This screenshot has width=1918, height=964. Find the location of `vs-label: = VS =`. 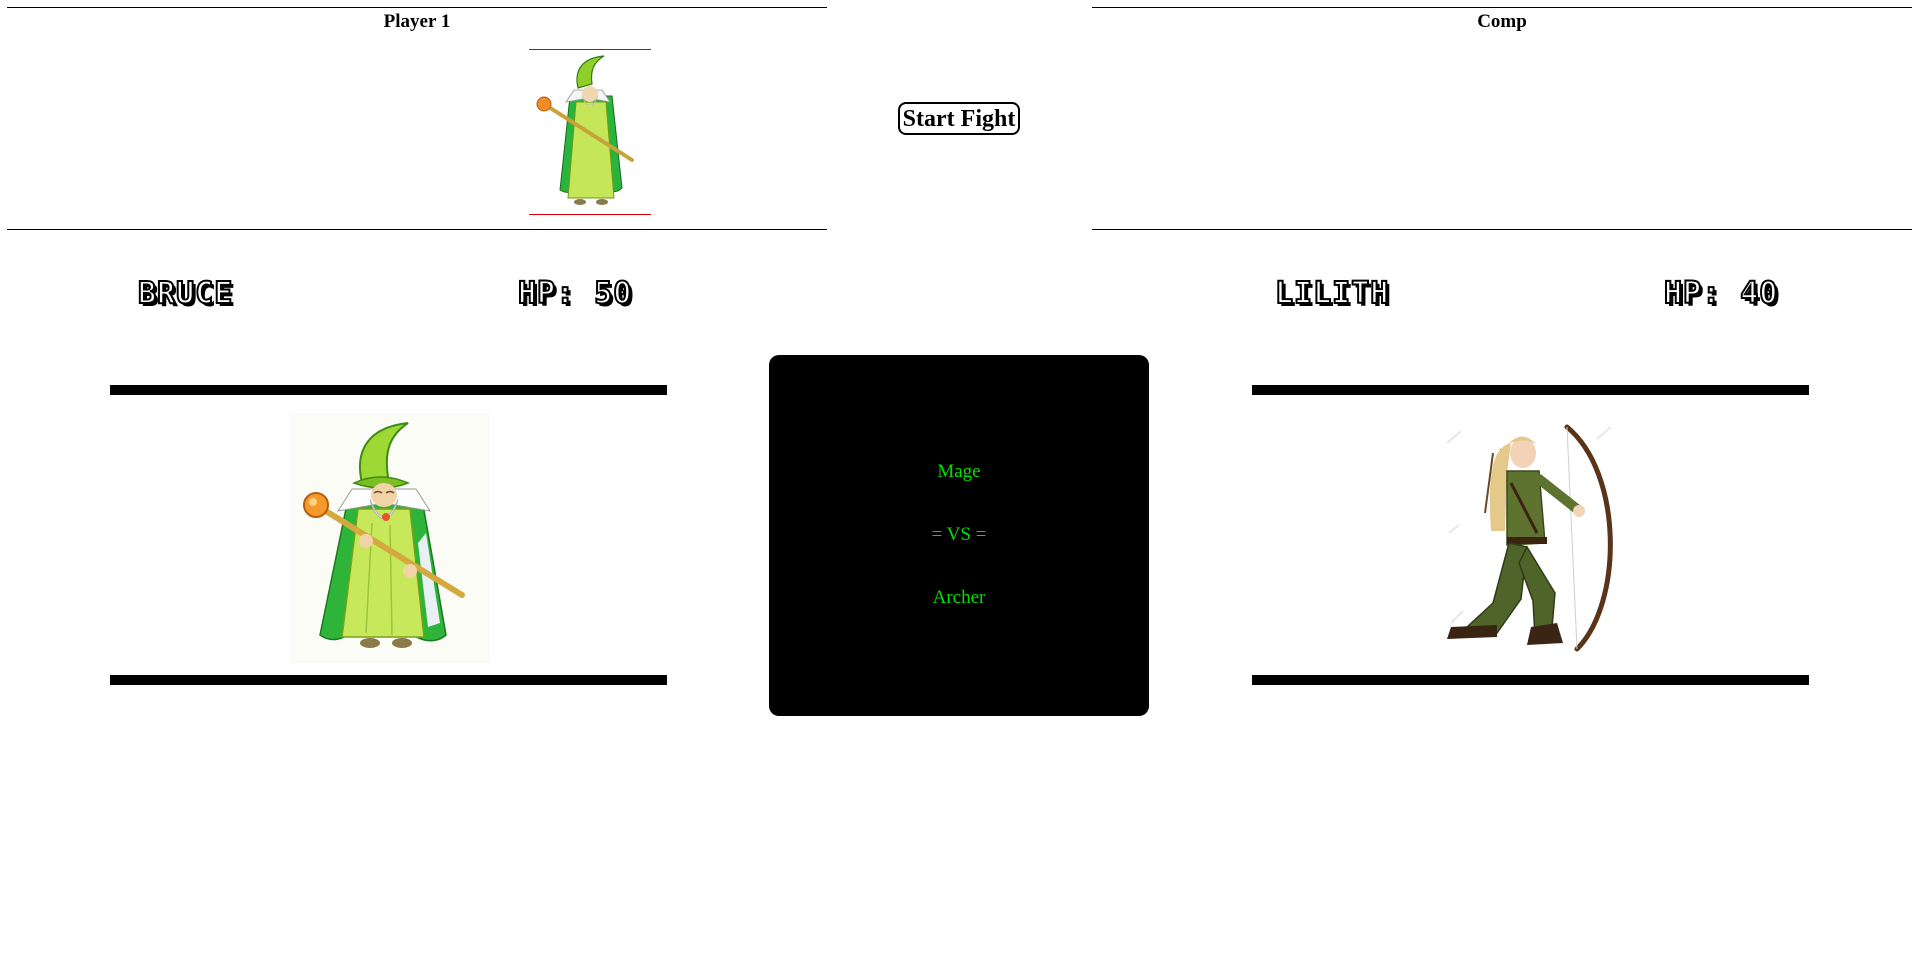

vs-label: = VS = is located at coordinates (959, 534).